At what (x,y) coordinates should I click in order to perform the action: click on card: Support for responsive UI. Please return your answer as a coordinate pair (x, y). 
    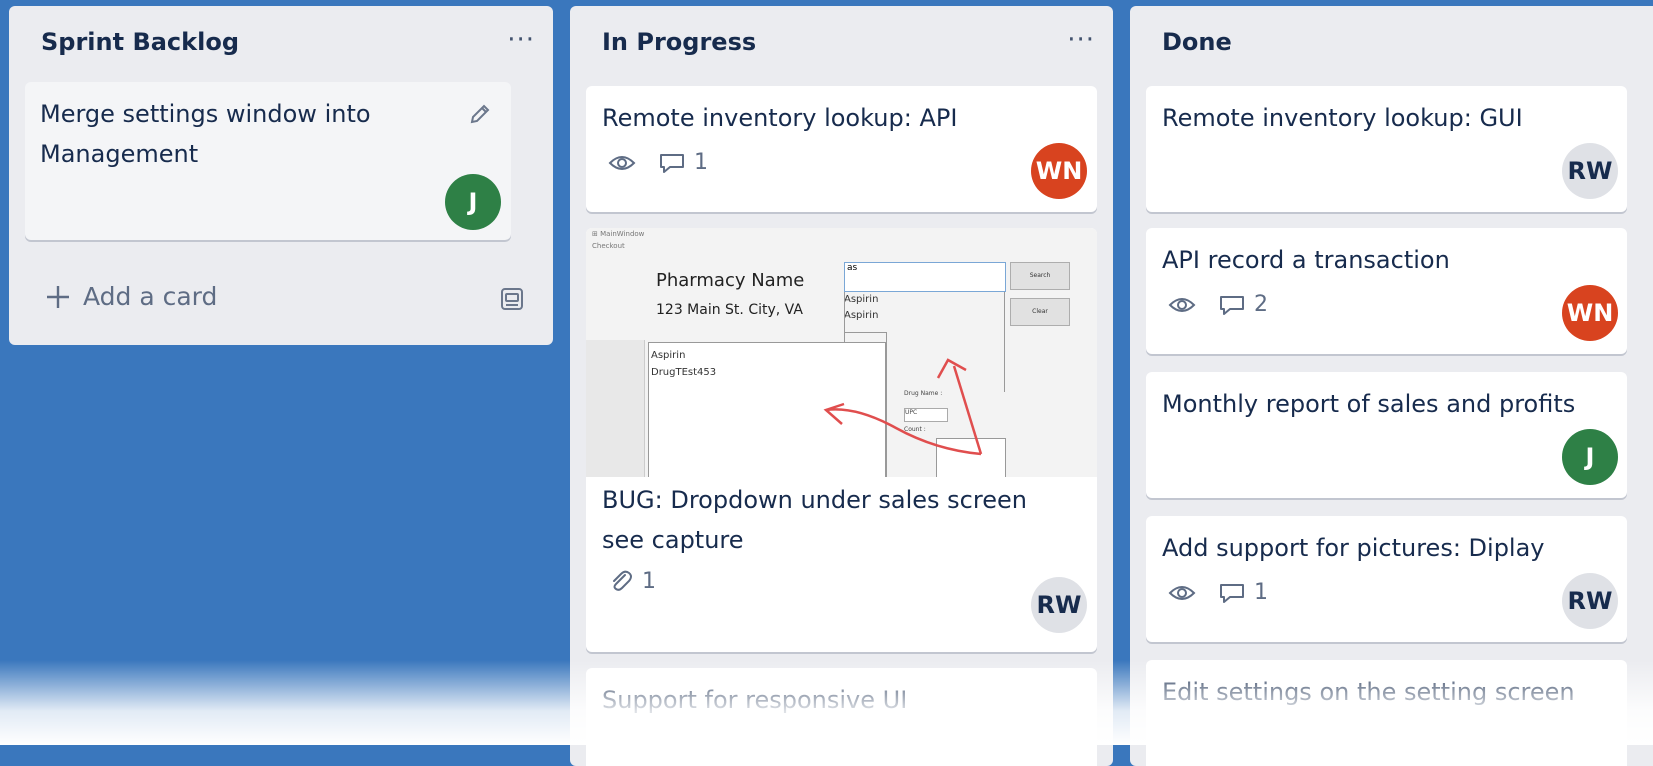
    Looking at the image, I should click on (841, 717).